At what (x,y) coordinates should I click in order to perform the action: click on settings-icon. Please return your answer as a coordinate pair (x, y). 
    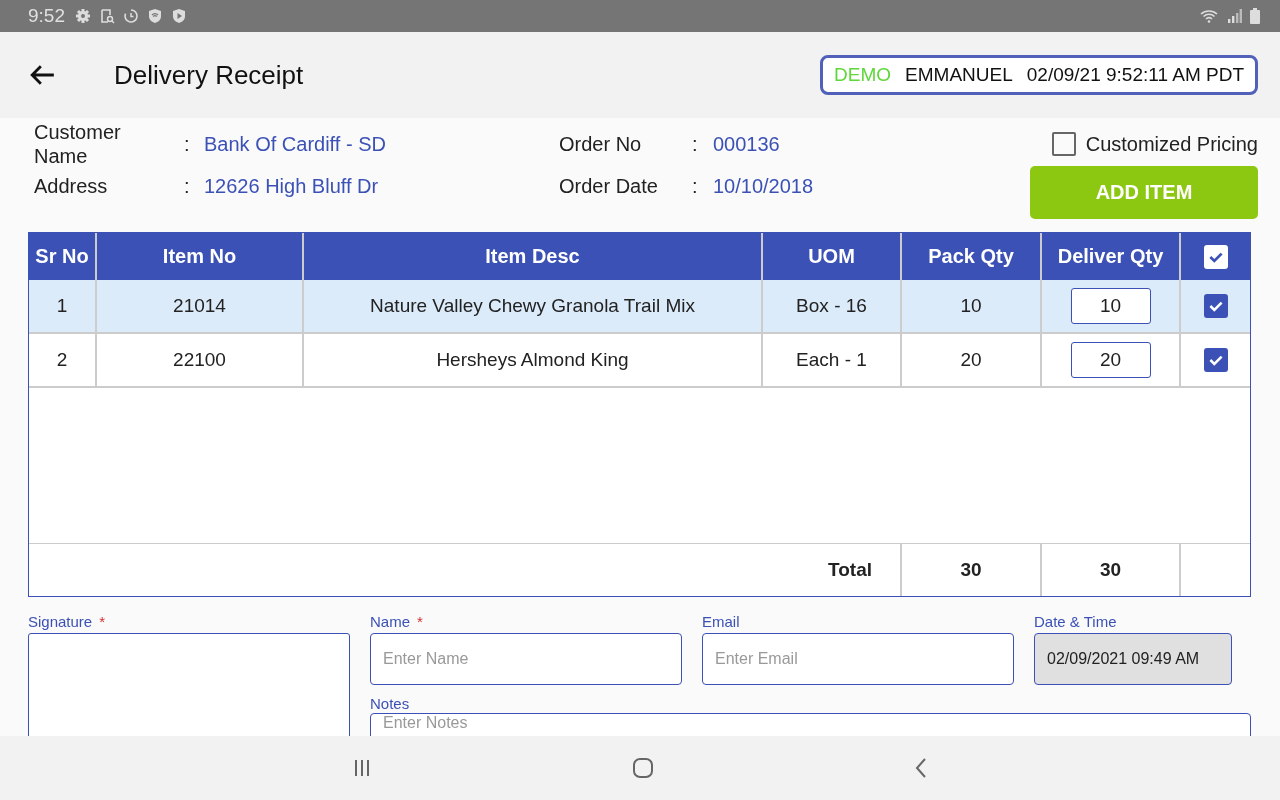
    Looking at the image, I should click on (83, 16).